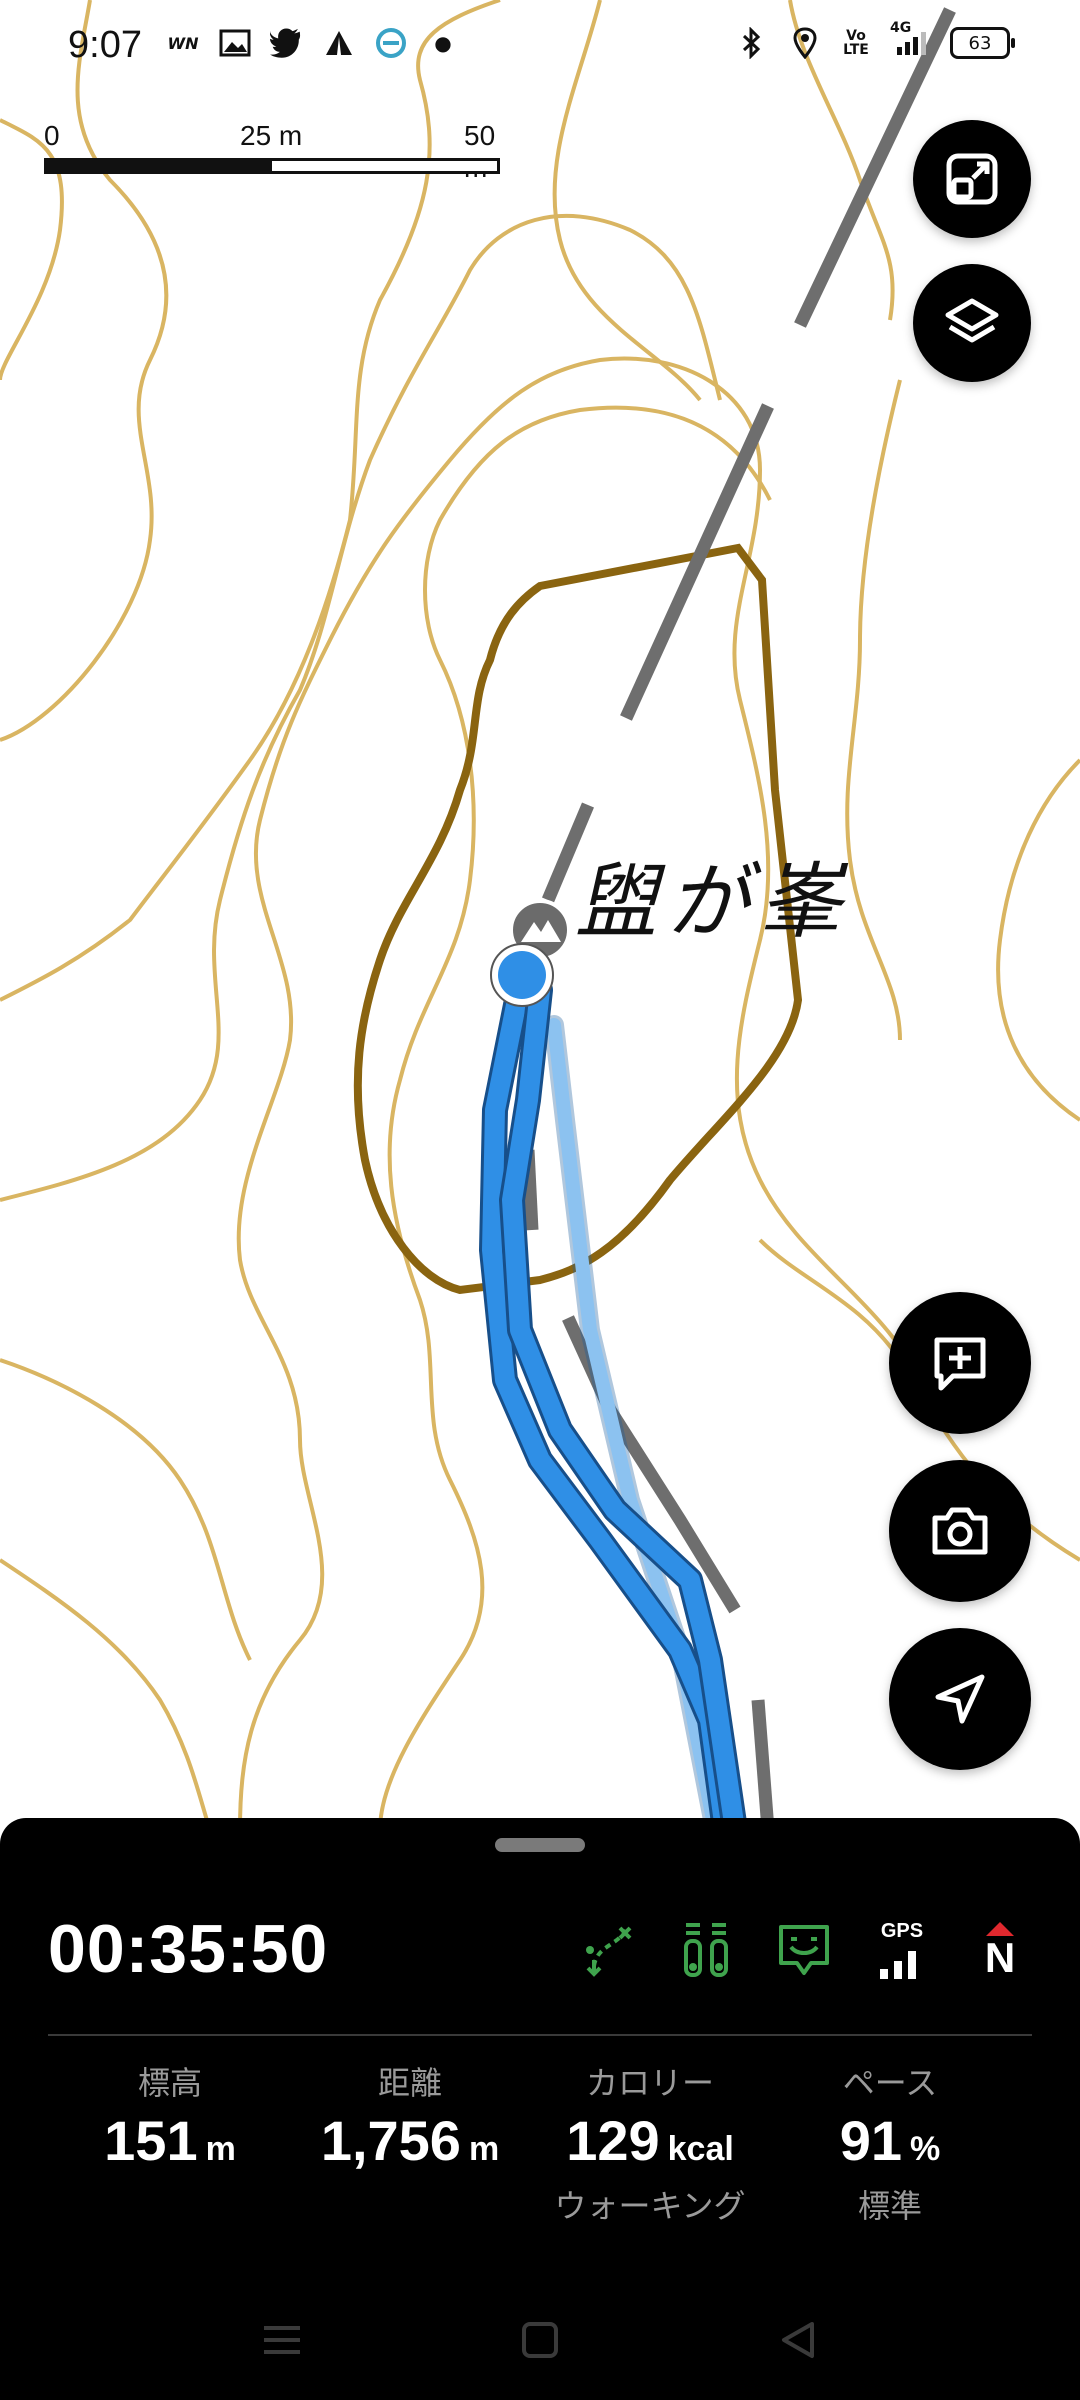  I want to click on panel-drag-handle, so click(540, 1845).